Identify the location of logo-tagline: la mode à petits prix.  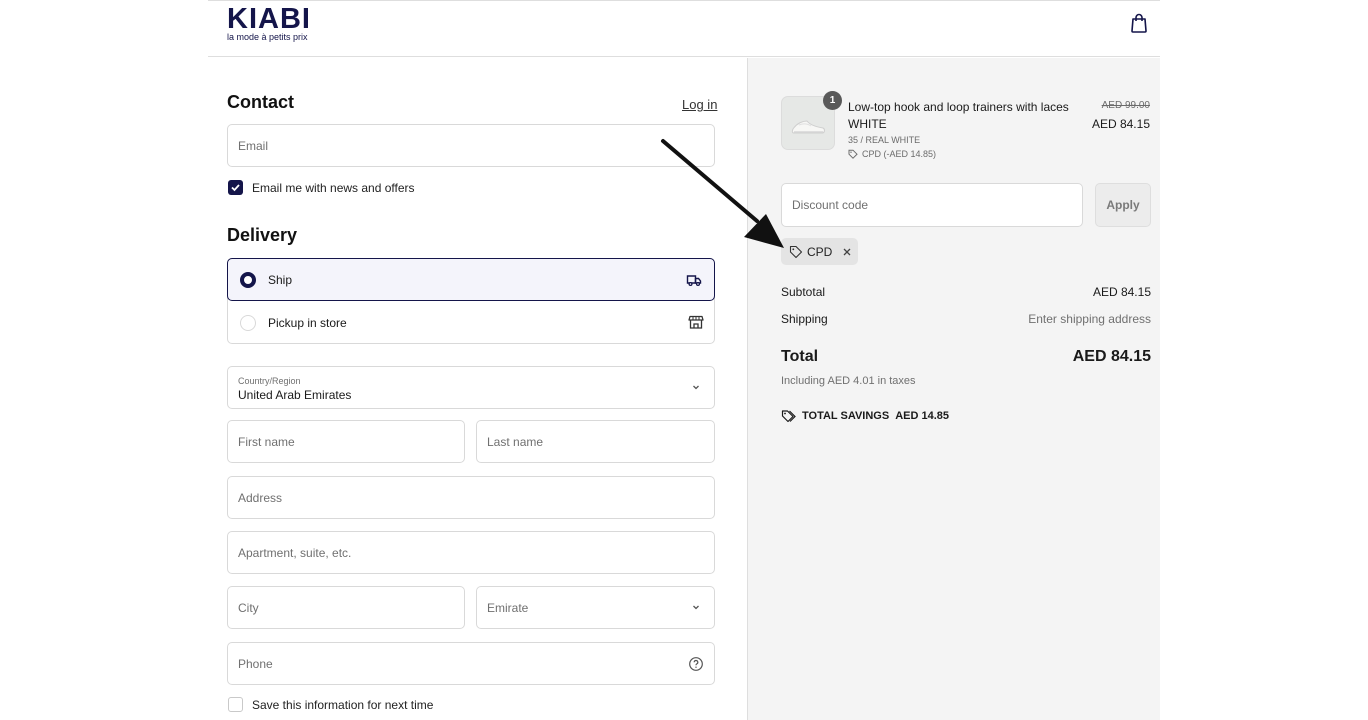
(267, 37).